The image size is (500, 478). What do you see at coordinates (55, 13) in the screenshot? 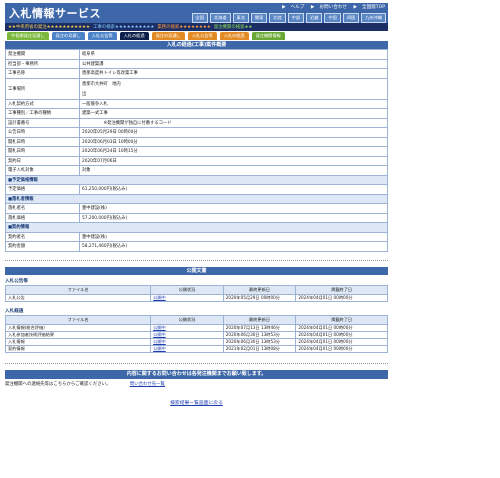
I see `site-title: 入札情報サービス` at bounding box center [55, 13].